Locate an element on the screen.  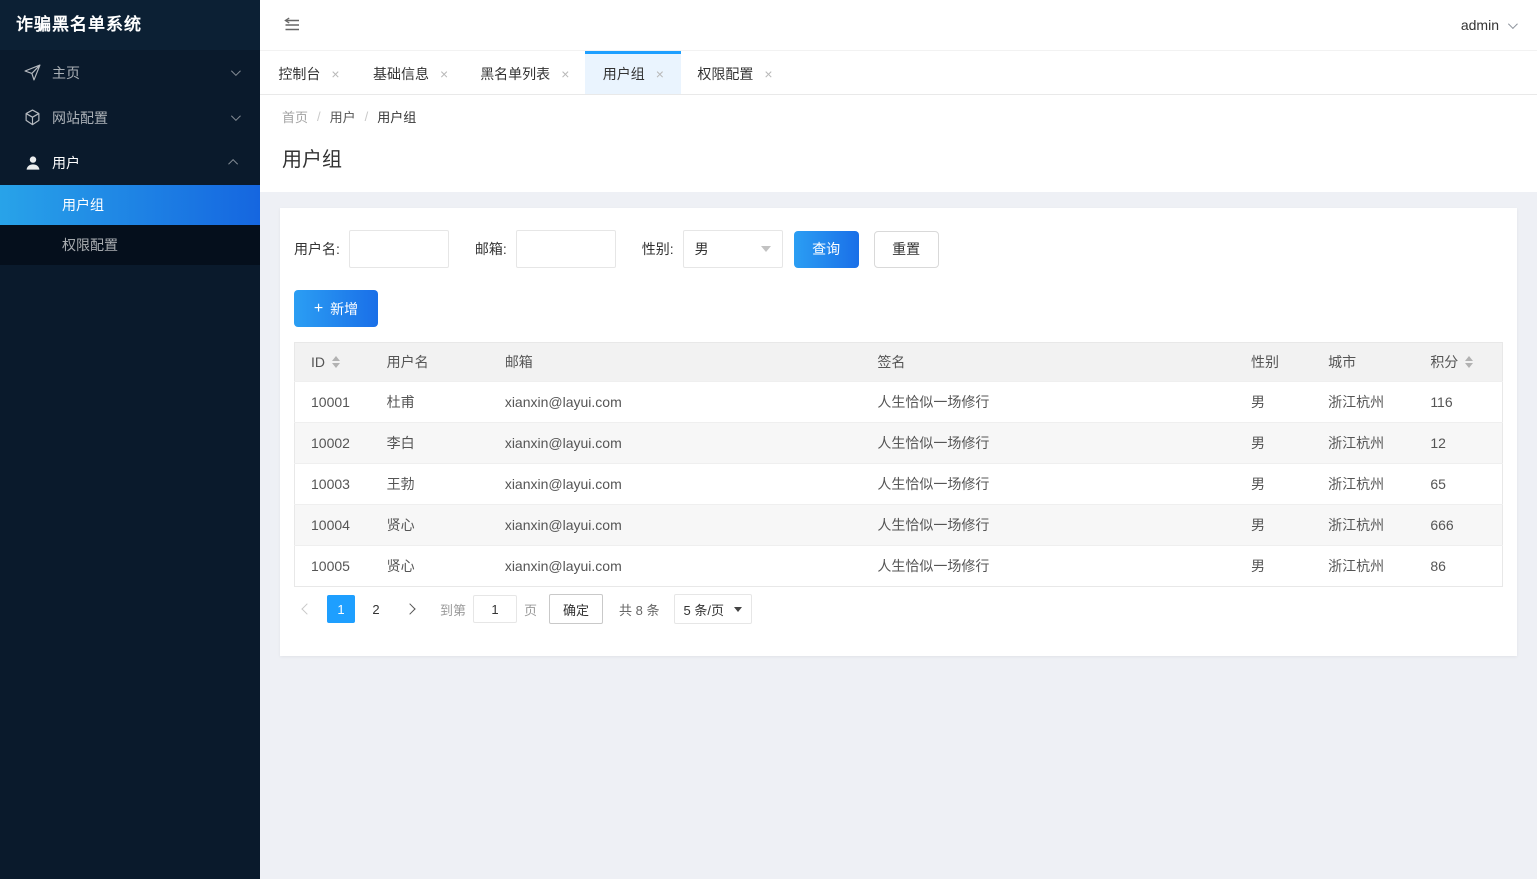
column-label: 积分 is located at coordinates (1444, 362).